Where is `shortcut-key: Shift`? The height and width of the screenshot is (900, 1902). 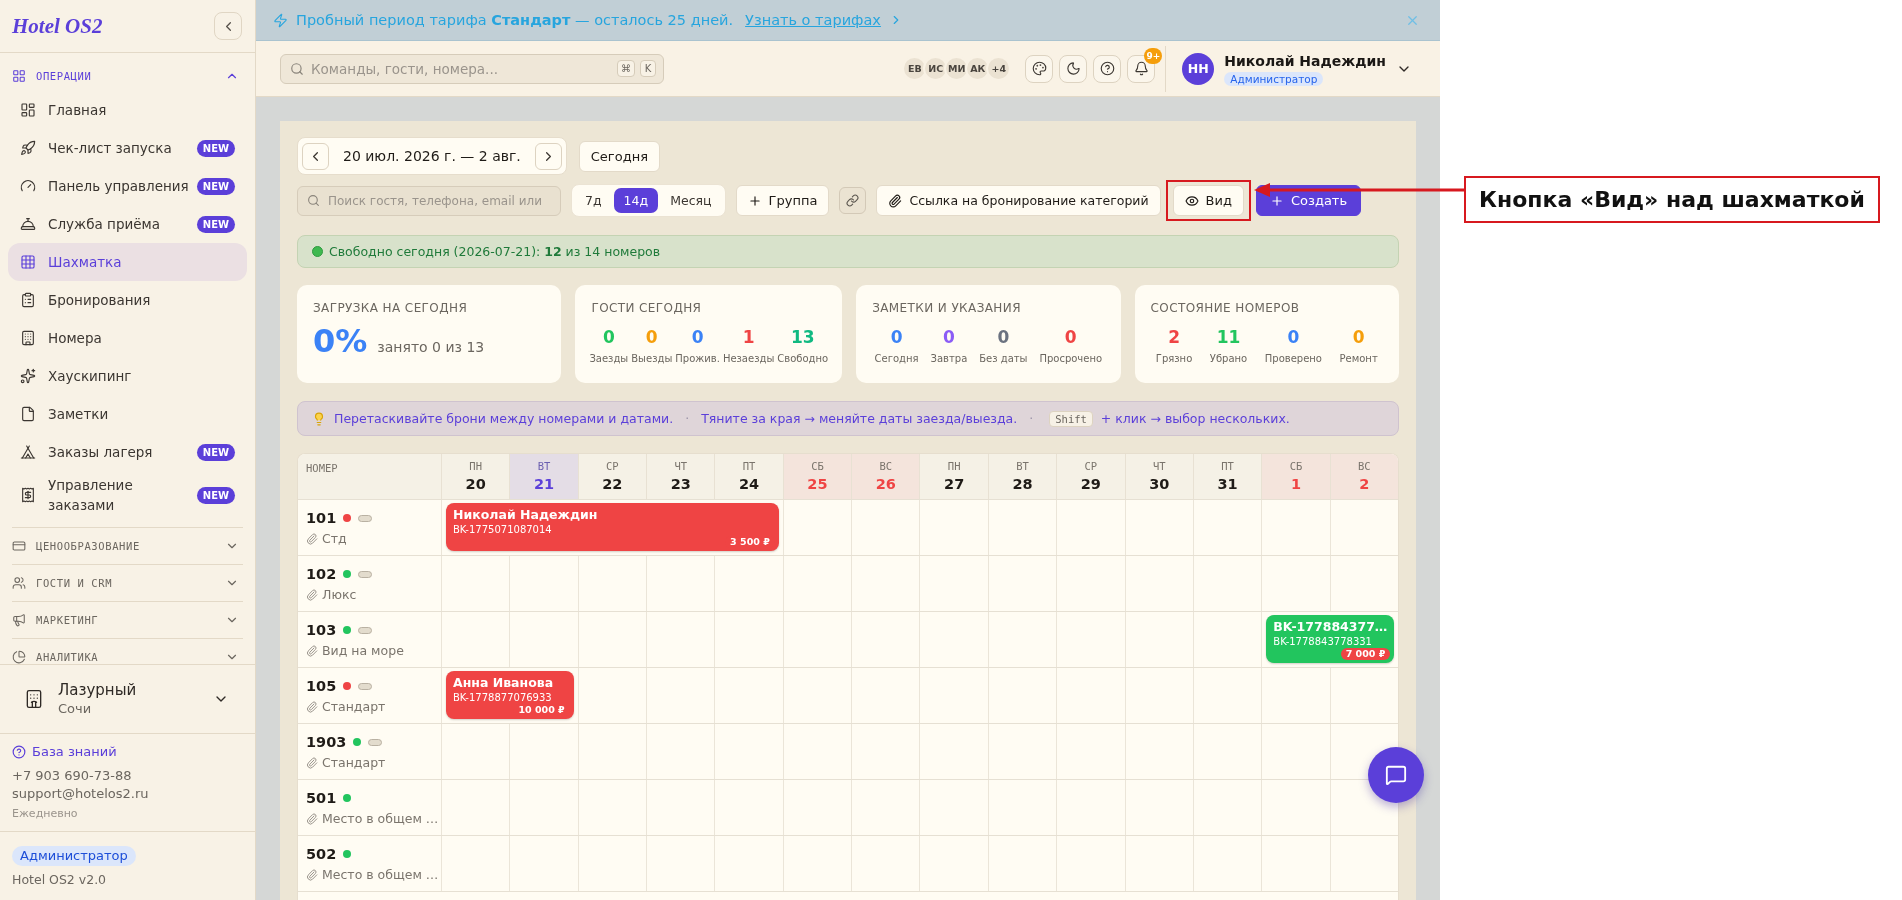 shortcut-key: Shift is located at coordinates (1071, 418).